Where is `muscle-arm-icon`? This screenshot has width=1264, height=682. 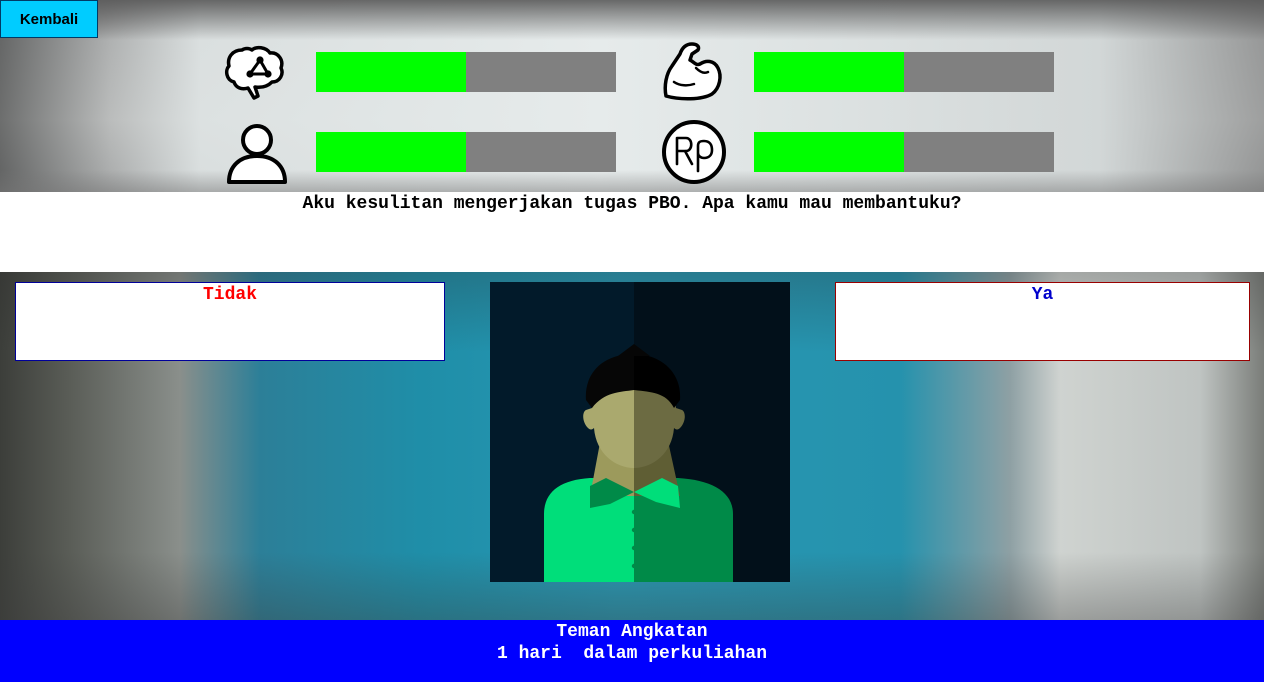 muscle-arm-icon is located at coordinates (693, 71).